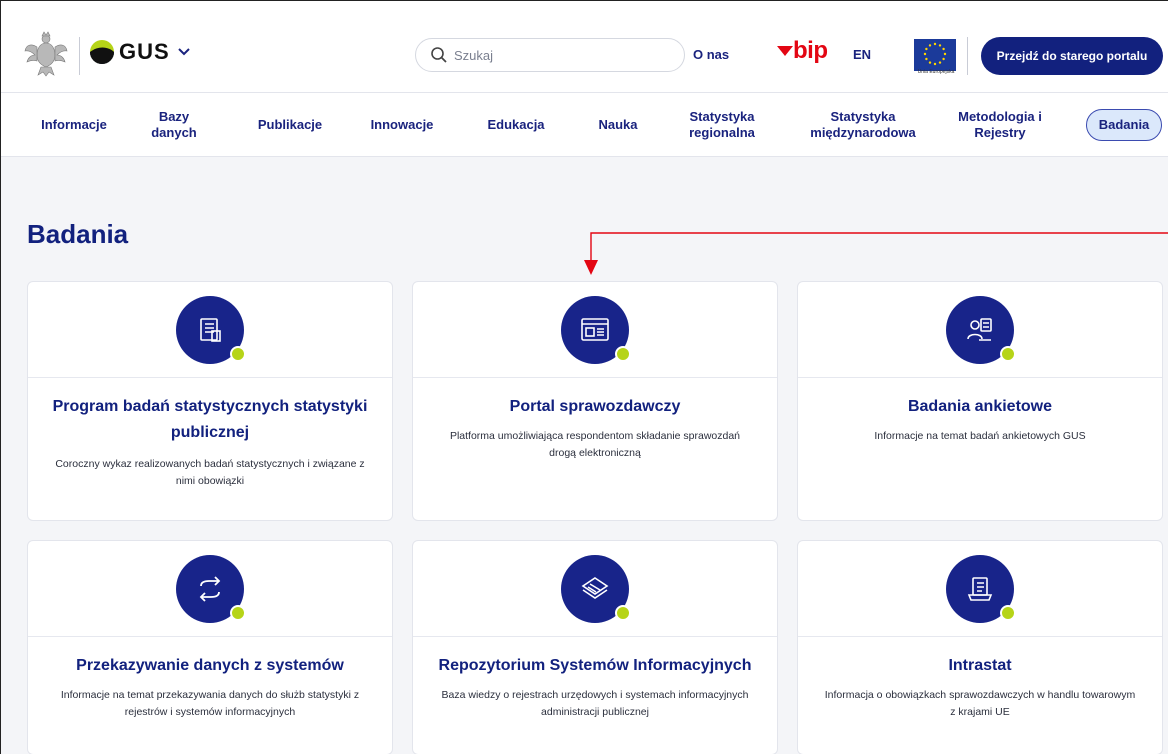 This screenshot has height=754, width=1168. I want to click on exchange-arrows-icon, so click(211, 589).